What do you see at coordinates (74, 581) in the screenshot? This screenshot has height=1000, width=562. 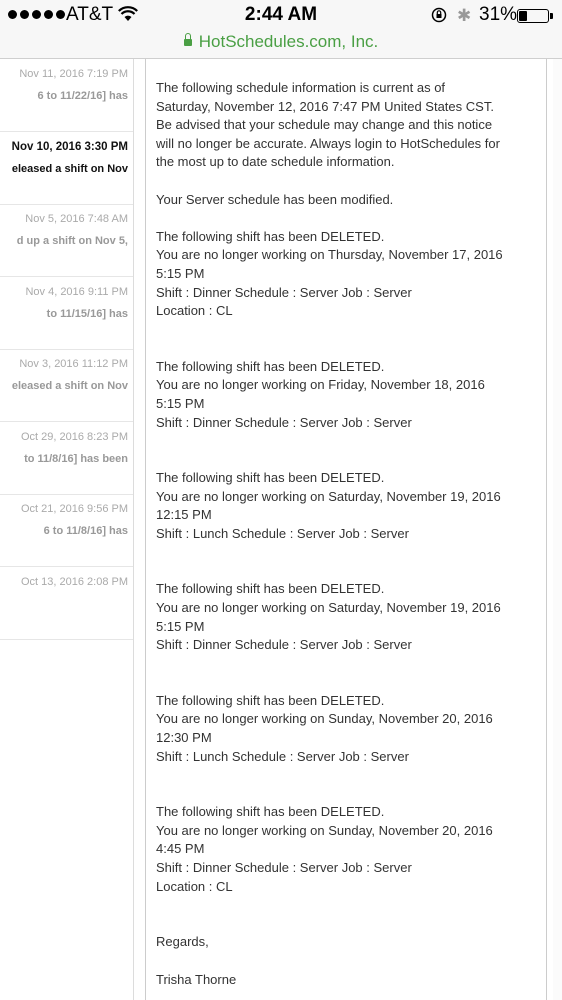 I see `message-date: Oct 13, 2016 2:08 PM` at bounding box center [74, 581].